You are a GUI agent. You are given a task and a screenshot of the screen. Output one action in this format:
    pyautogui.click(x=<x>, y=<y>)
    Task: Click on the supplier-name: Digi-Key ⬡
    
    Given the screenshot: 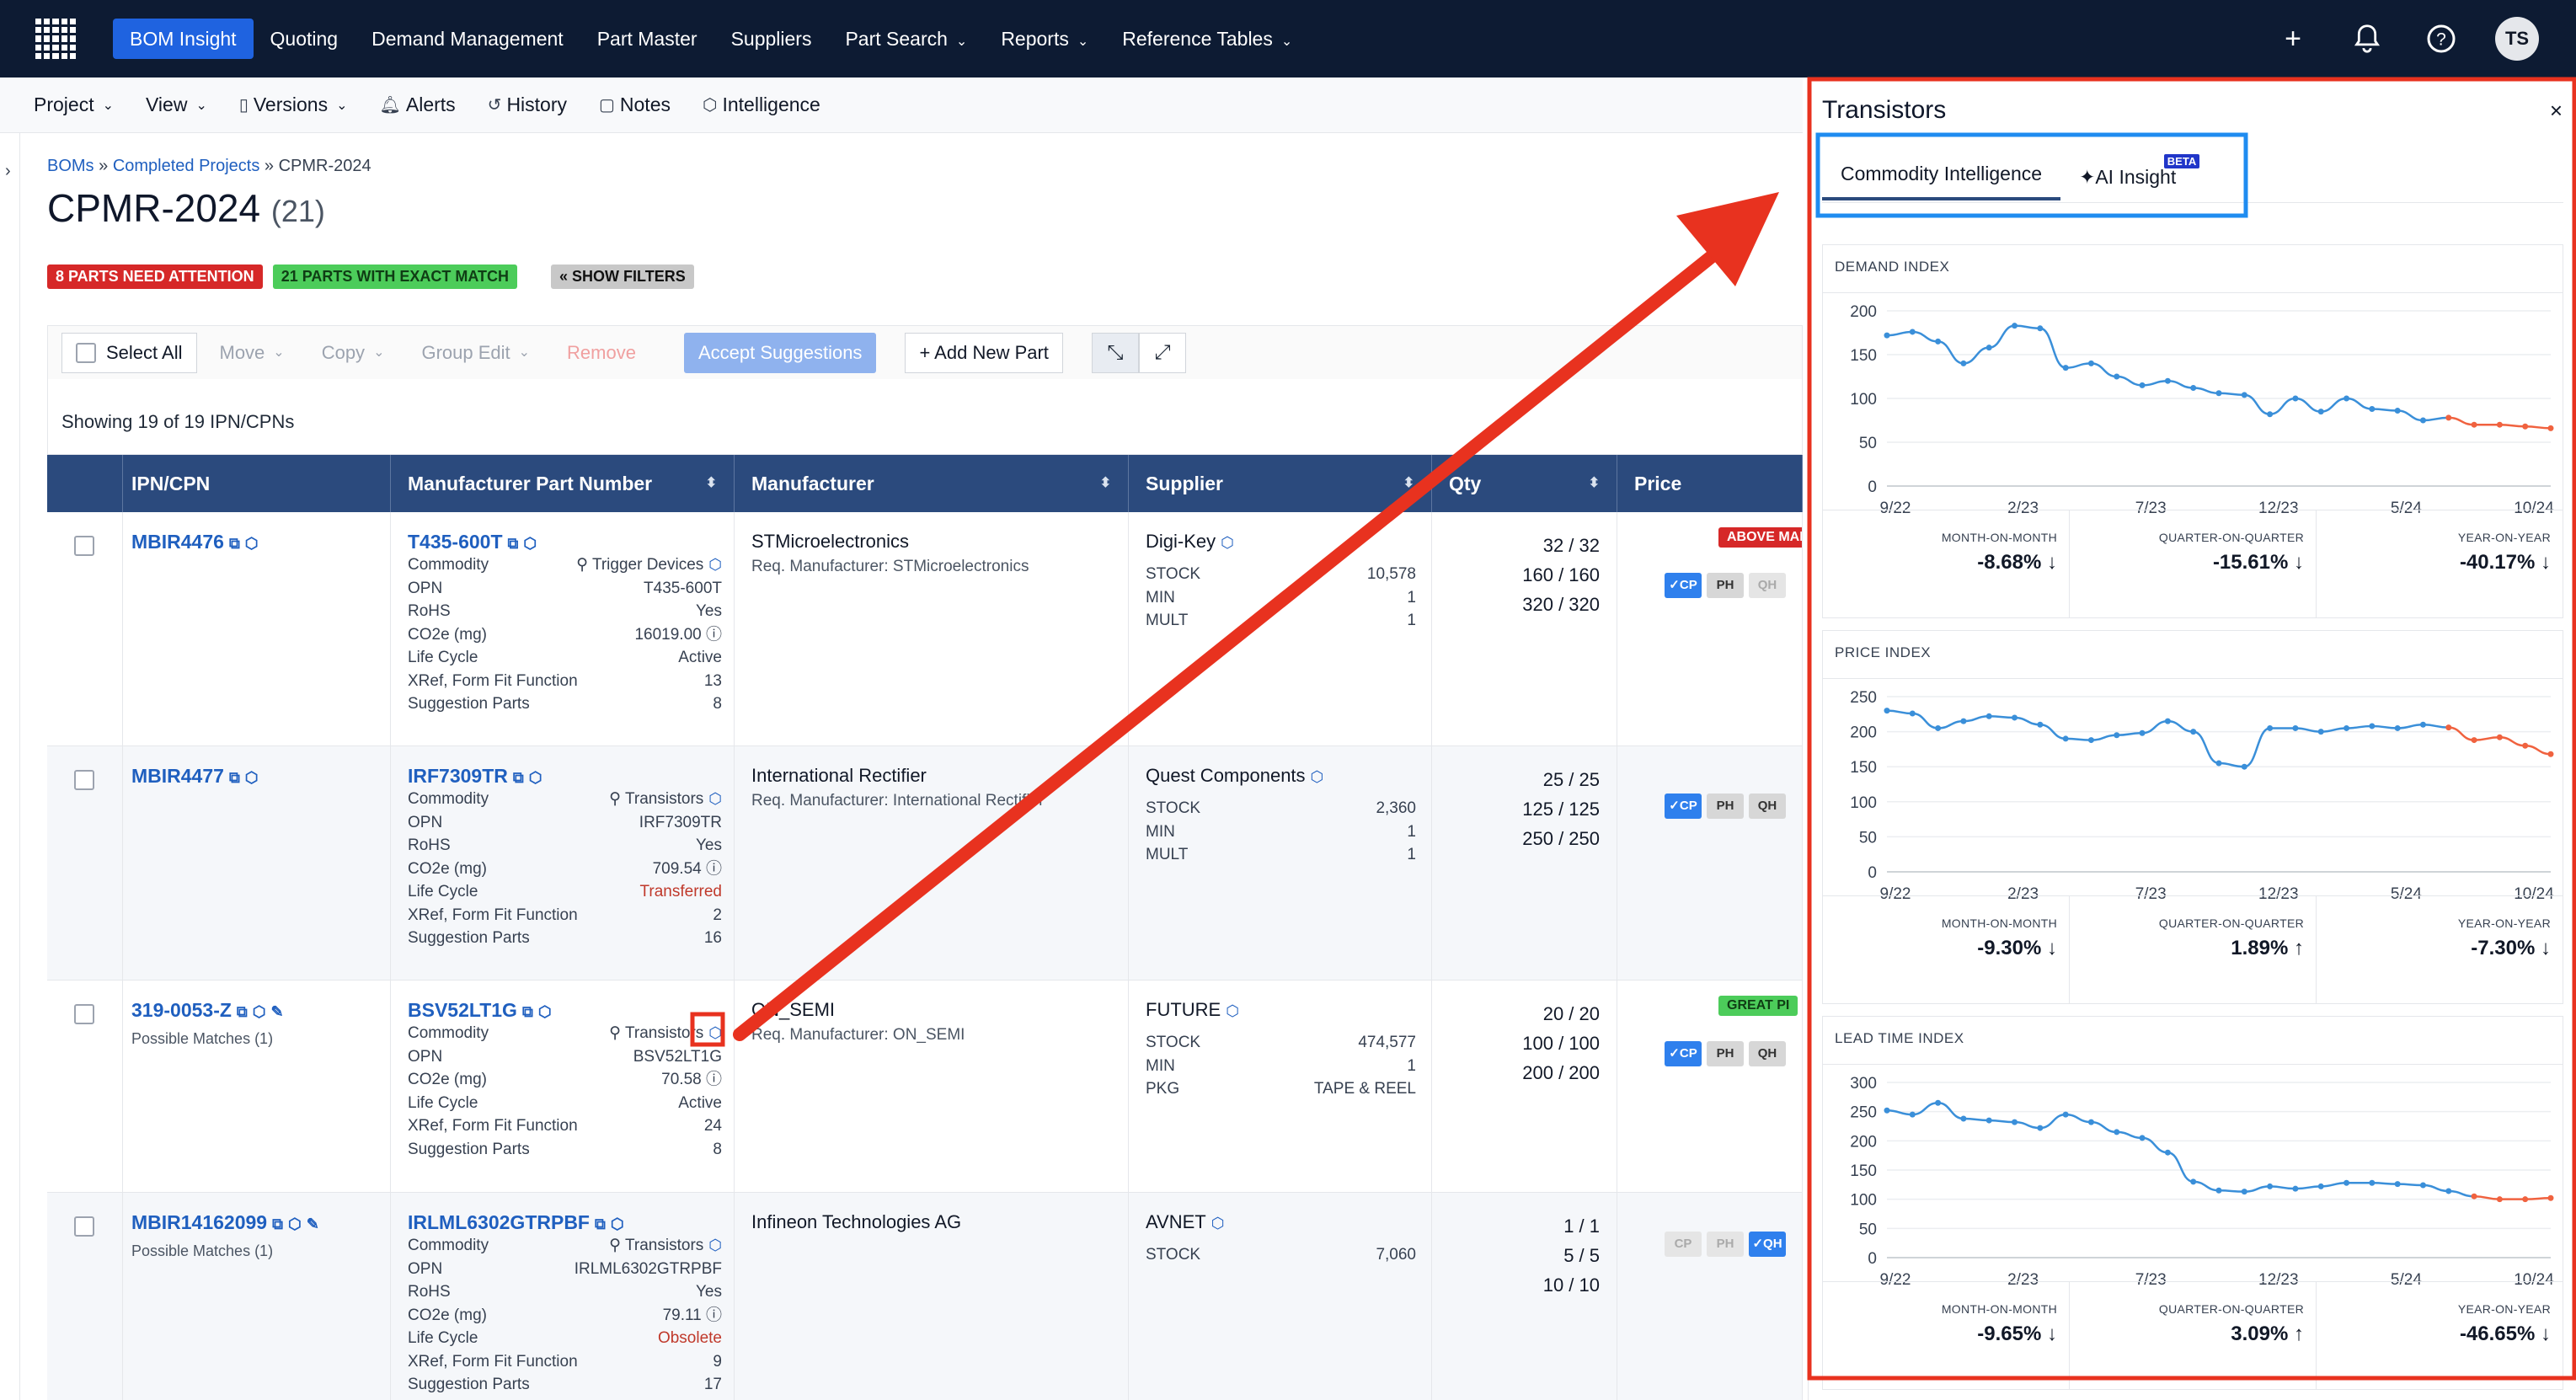 What is the action you would take?
    pyautogui.click(x=1281, y=542)
    